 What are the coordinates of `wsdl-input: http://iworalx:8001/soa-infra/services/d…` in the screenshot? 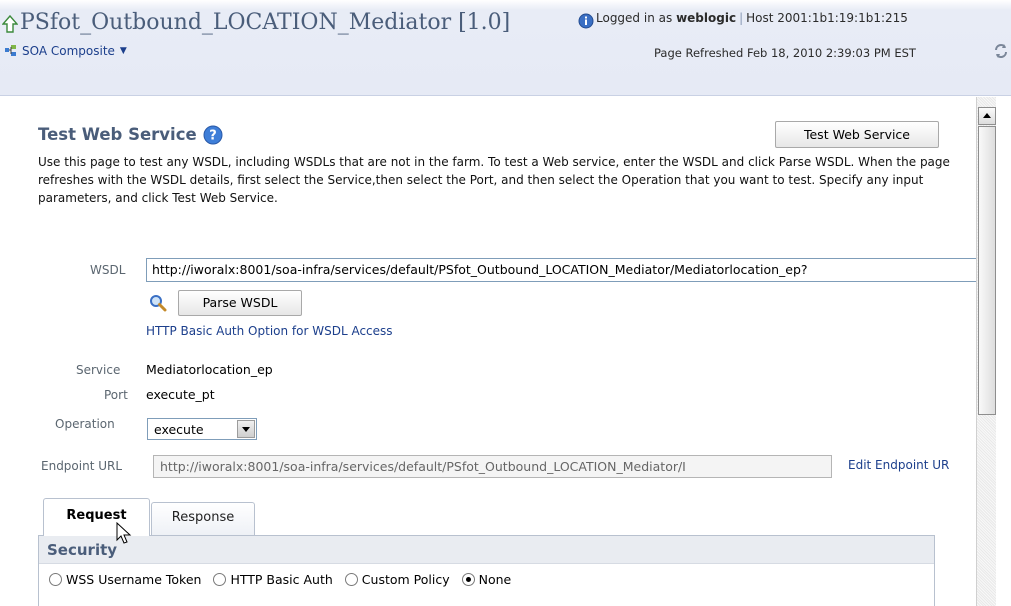 It's located at (561, 270).